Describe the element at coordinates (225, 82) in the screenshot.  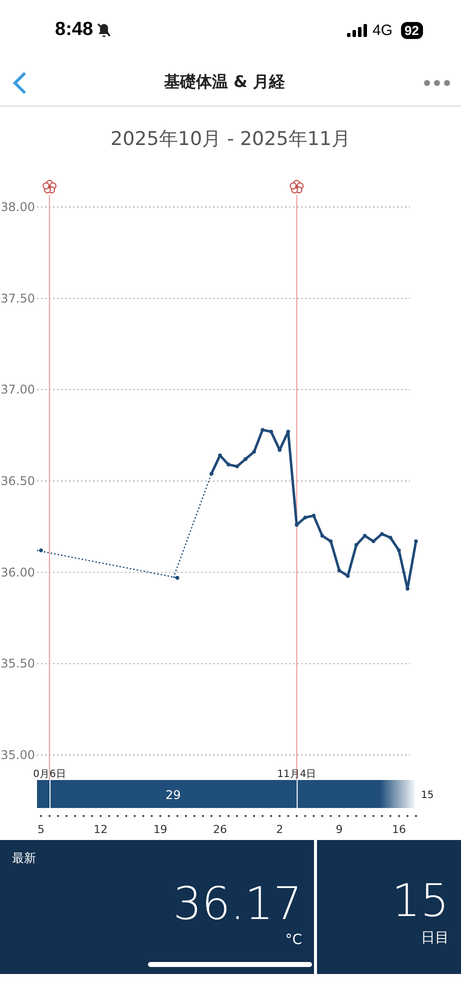
I see `screen-title: 基礎体温 & 月経` at that location.